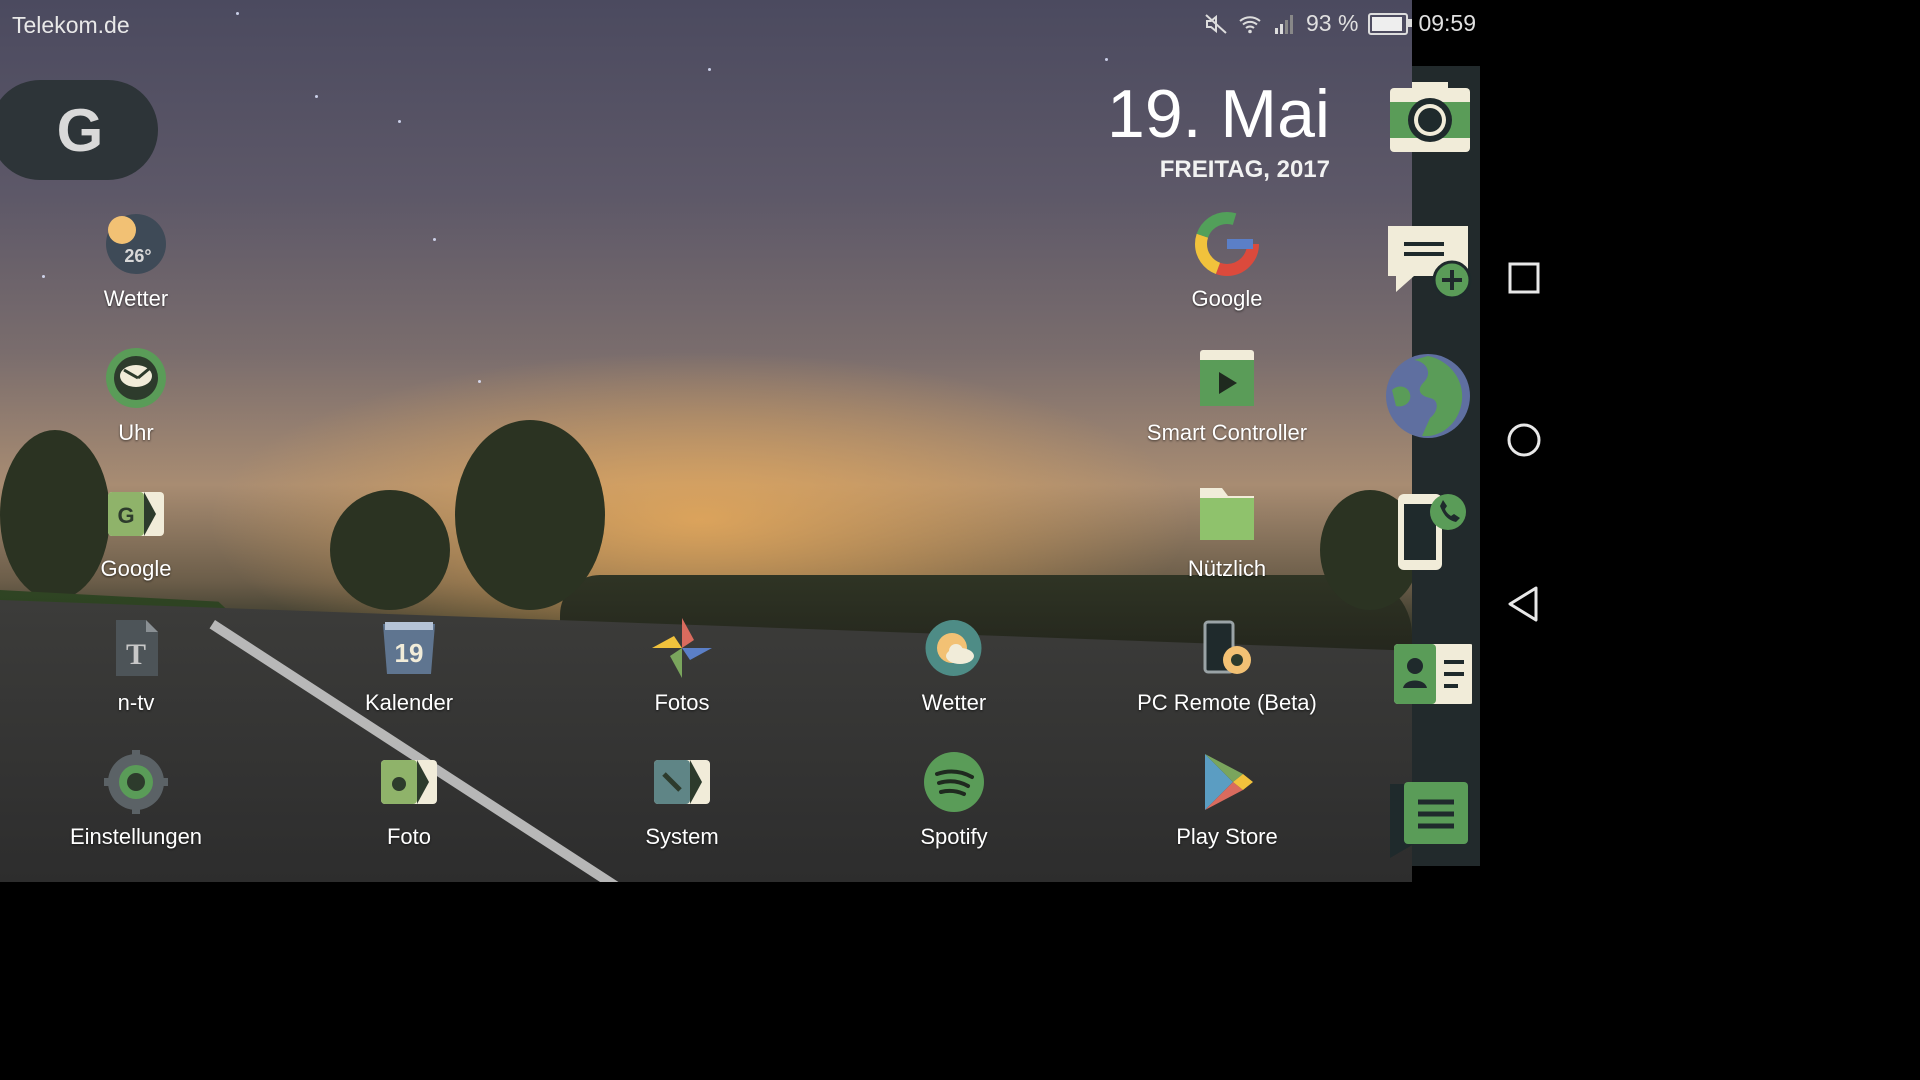  I want to click on weather-sun-cloud-icon, so click(953, 648).